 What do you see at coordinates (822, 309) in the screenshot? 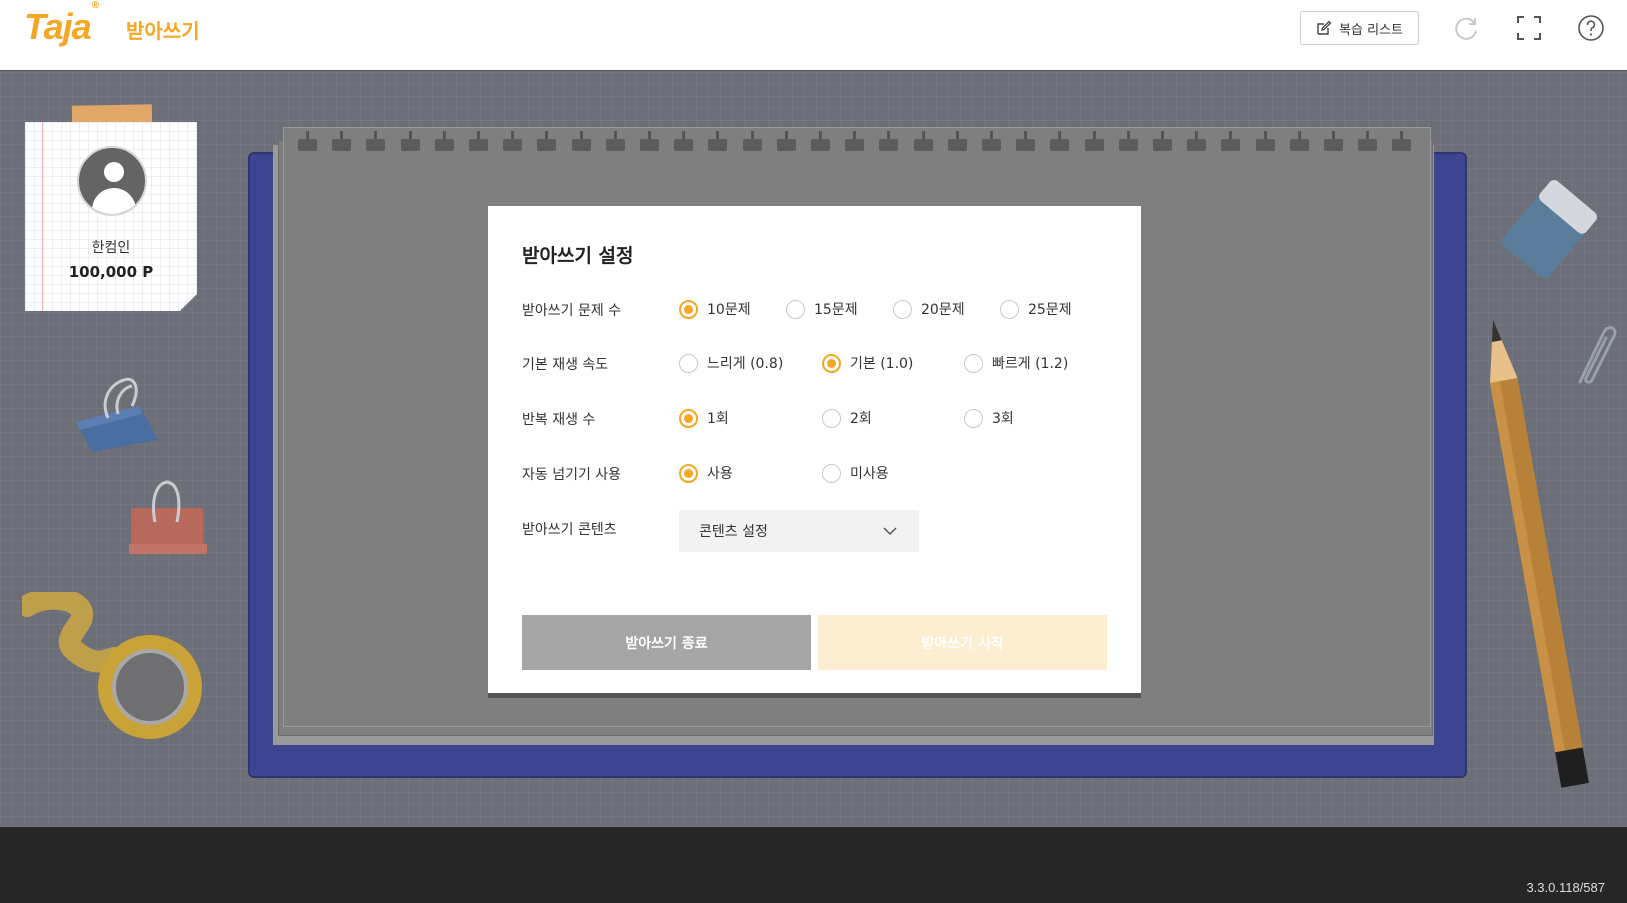
I see `question-count-option-15: 15문제` at bounding box center [822, 309].